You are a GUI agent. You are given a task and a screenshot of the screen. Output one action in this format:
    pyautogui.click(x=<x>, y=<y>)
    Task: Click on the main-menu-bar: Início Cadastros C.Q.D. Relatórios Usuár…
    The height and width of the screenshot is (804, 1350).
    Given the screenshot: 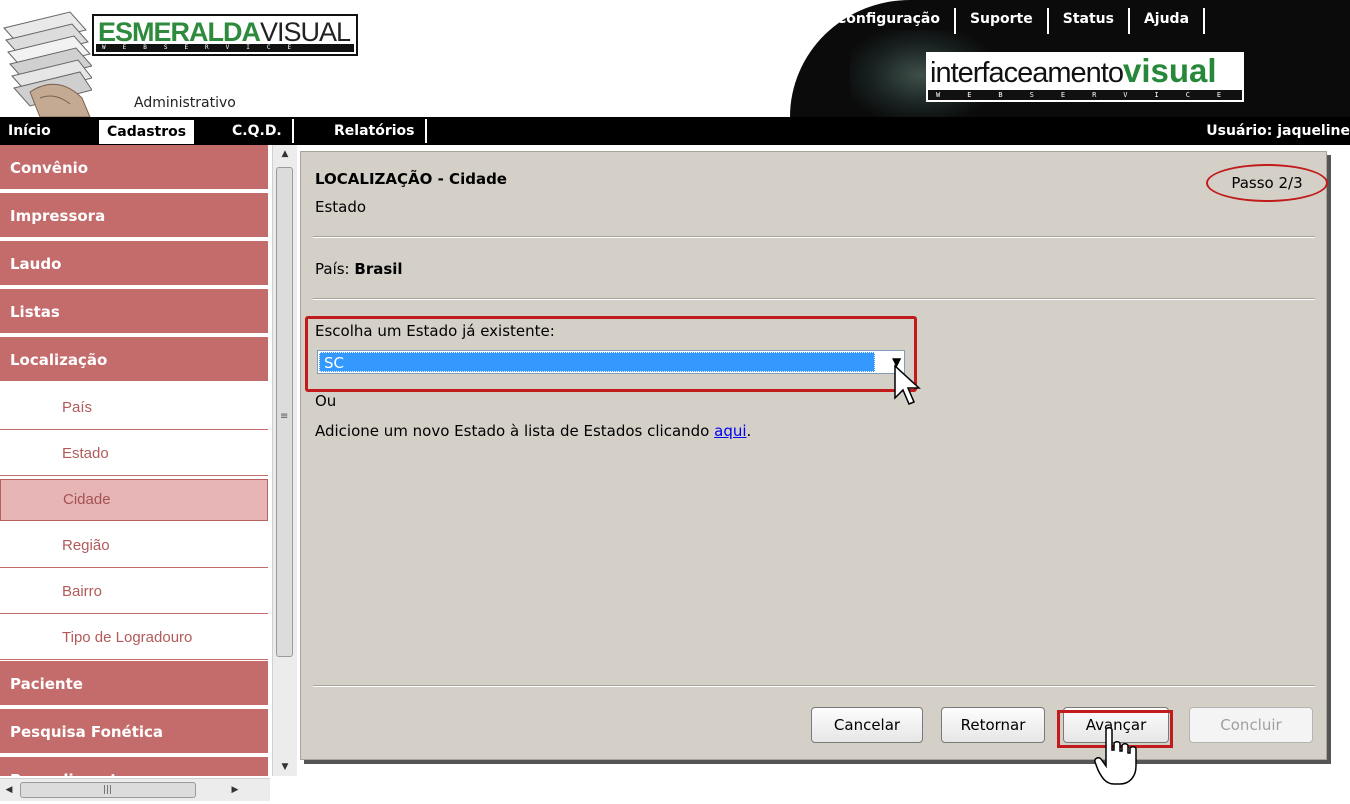 What is the action you would take?
    pyautogui.click(x=675, y=131)
    